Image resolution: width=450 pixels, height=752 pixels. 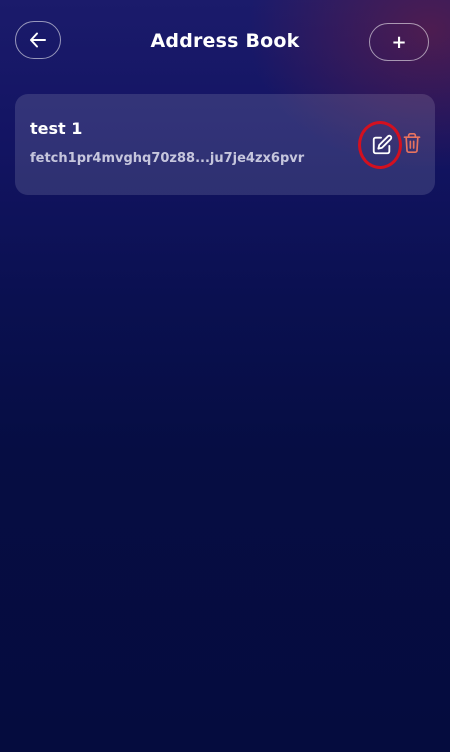 What do you see at coordinates (399, 42) in the screenshot?
I see `add-contact-button: +` at bounding box center [399, 42].